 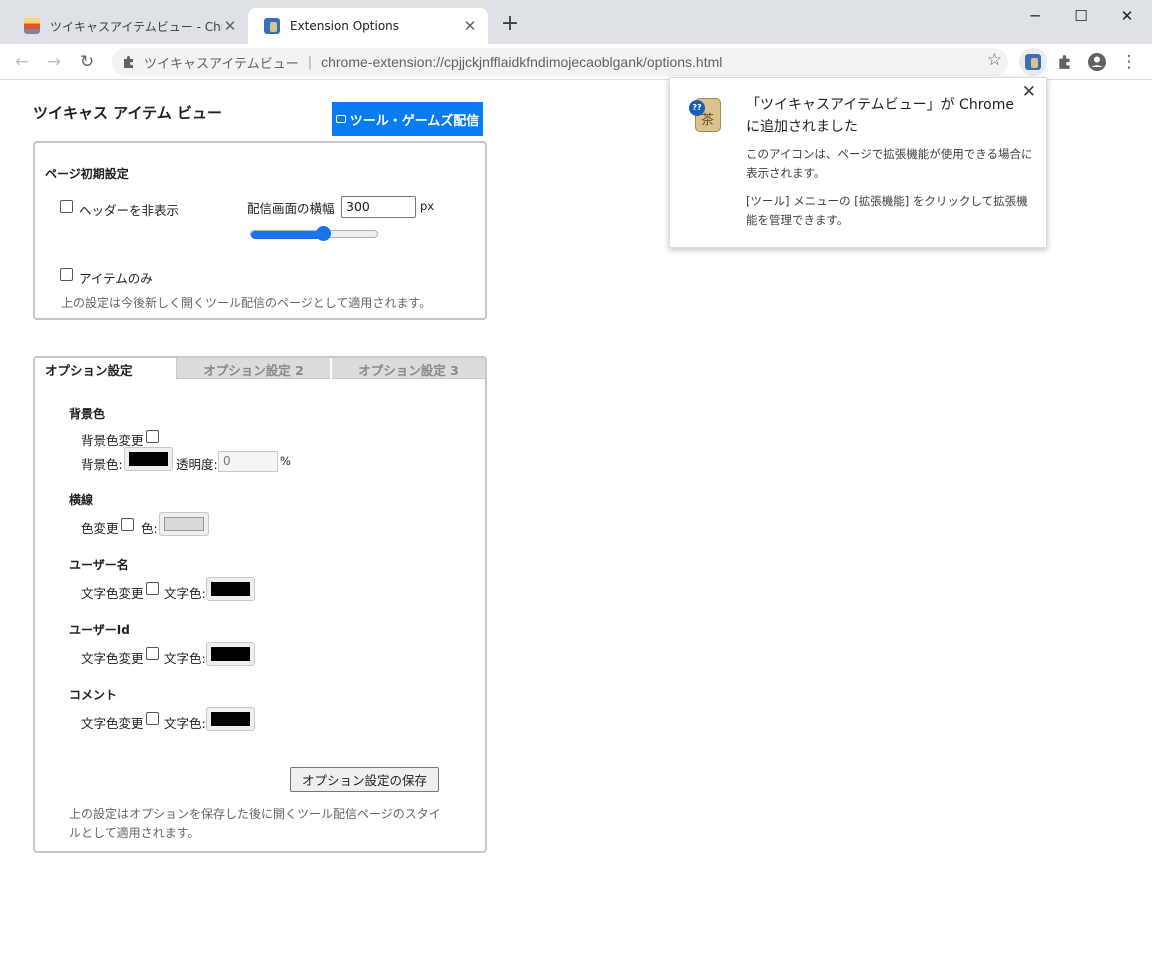 I want to click on bg-change-checkbox, so click(x=152, y=436).